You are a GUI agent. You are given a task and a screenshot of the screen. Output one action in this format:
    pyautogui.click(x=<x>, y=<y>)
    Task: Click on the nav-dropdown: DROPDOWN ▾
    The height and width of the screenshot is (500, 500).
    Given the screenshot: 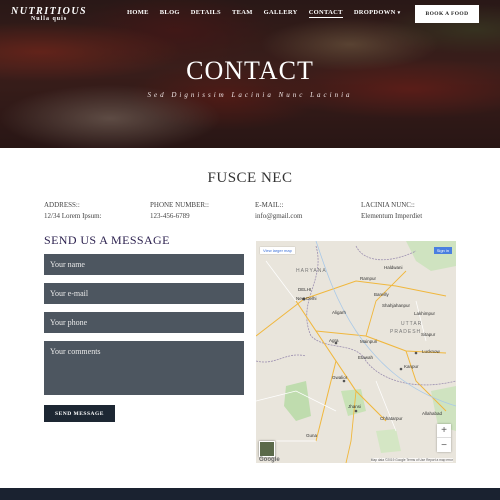 What is the action you would take?
    pyautogui.click(x=377, y=13)
    